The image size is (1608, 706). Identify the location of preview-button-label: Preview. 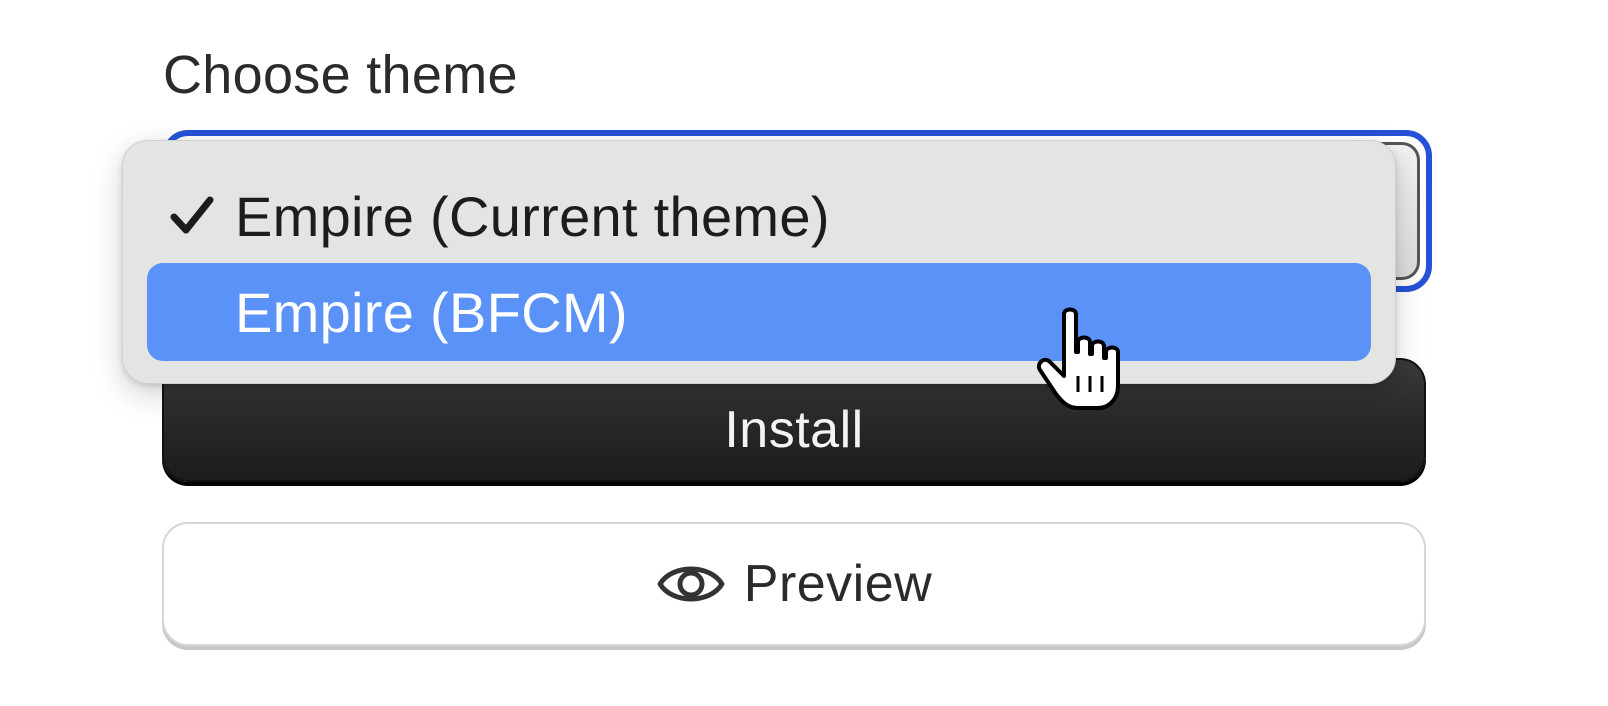
(838, 584).